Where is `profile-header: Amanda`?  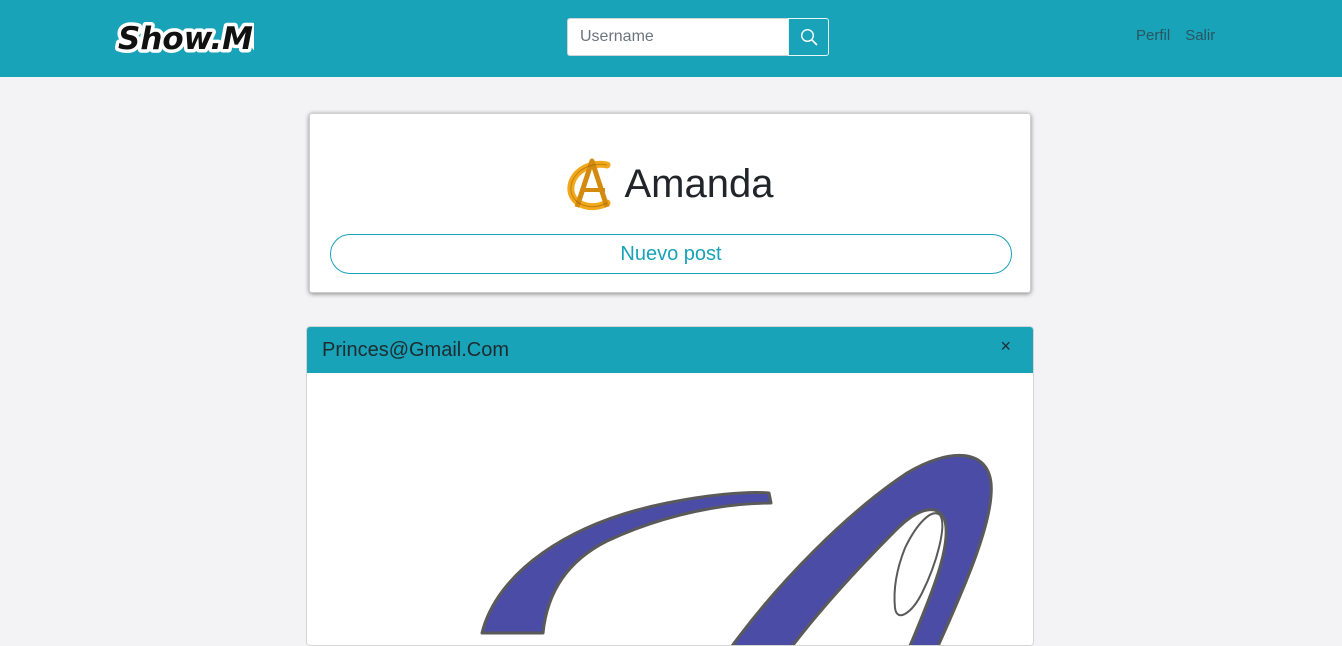
profile-header: Amanda is located at coordinates (670, 184).